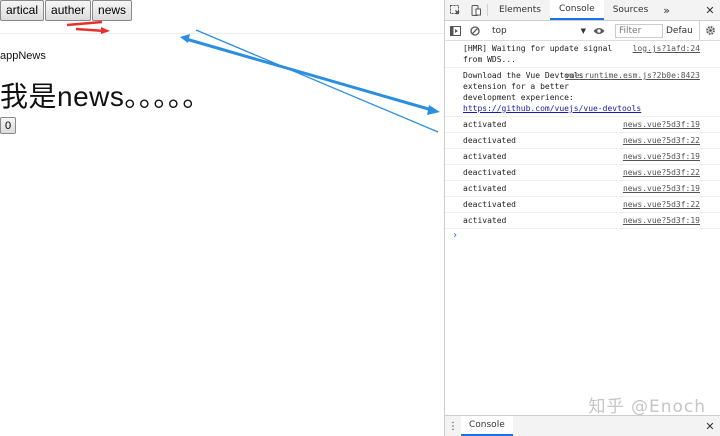  I want to click on nav-bar: artical auther news, so click(66, 10).